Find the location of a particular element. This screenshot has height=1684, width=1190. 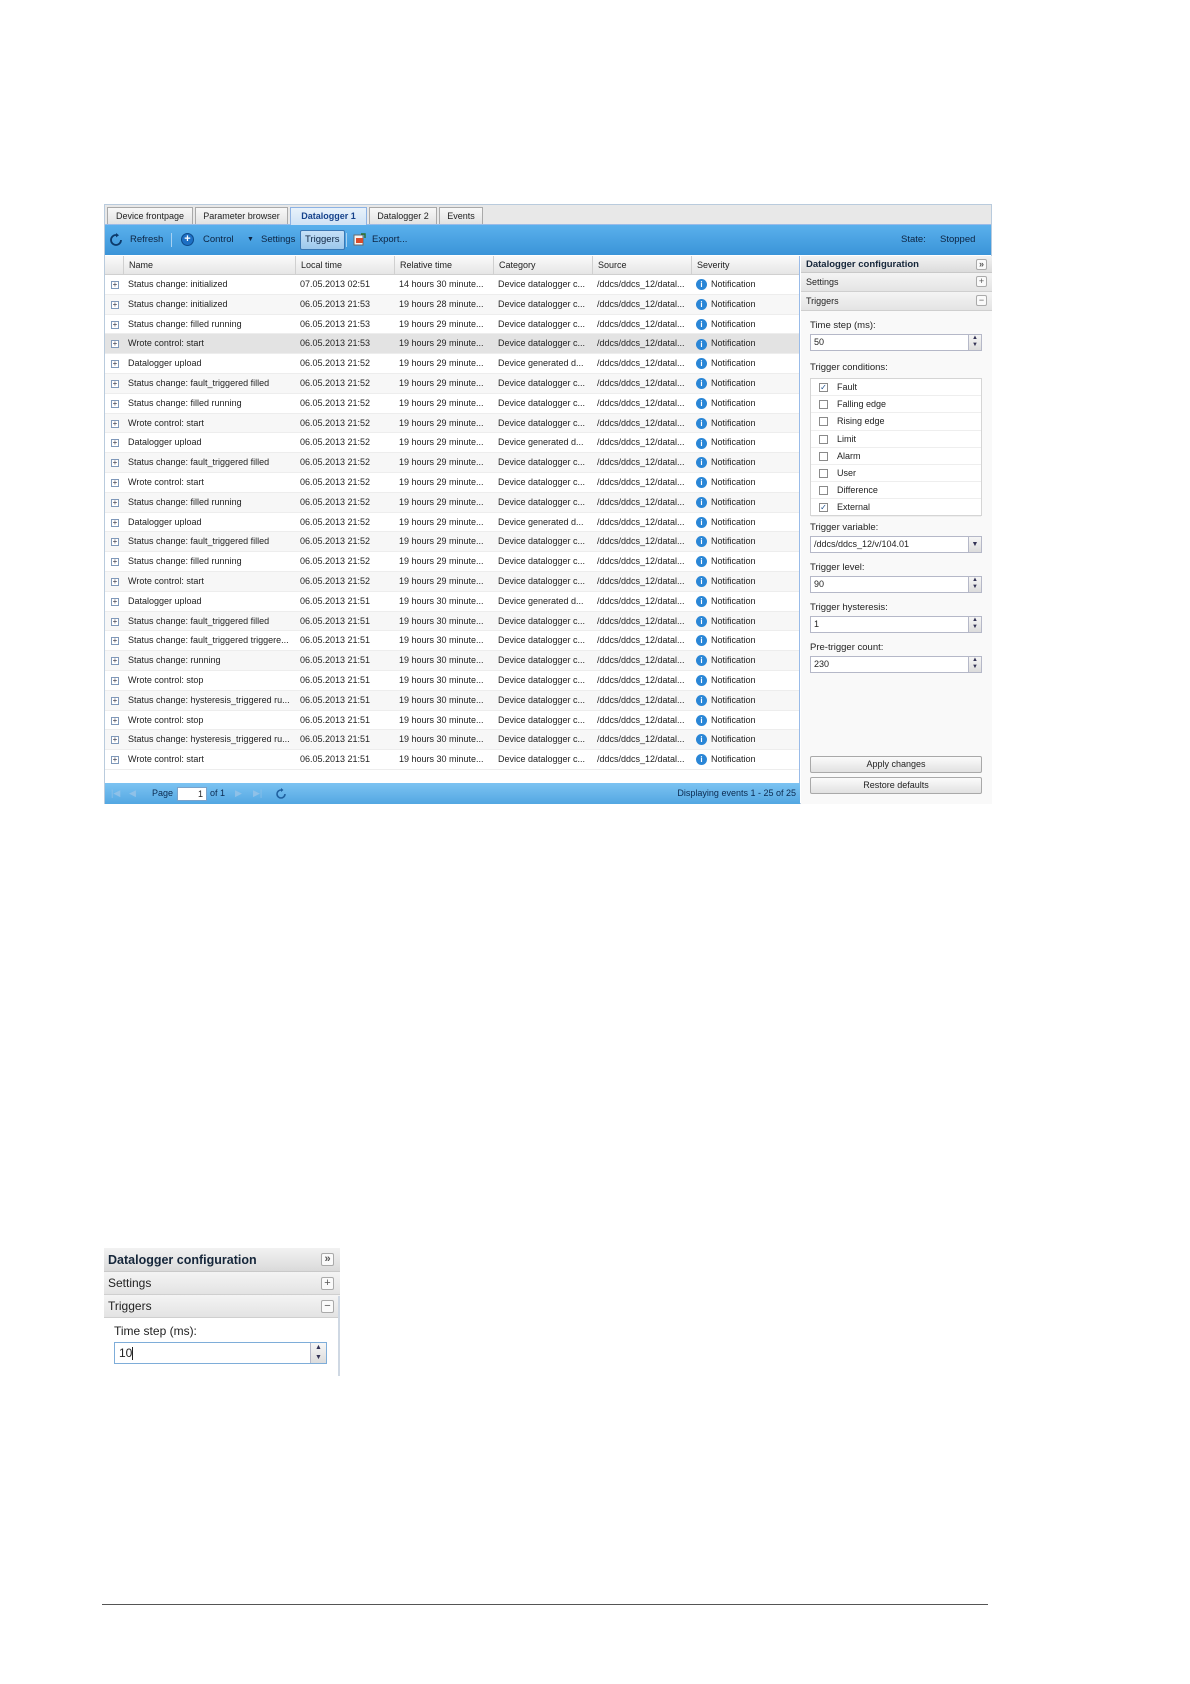

apply-changes-button: Apply changes is located at coordinates (896, 764).